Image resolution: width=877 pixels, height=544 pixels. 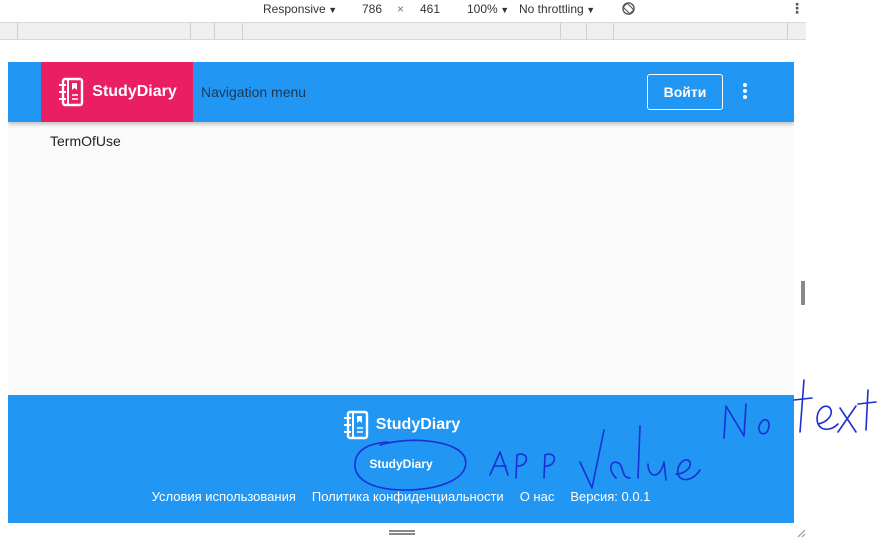 I want to click on app-bar: StudyDiary Navigation menu Войти, so click(x=401, y=92).